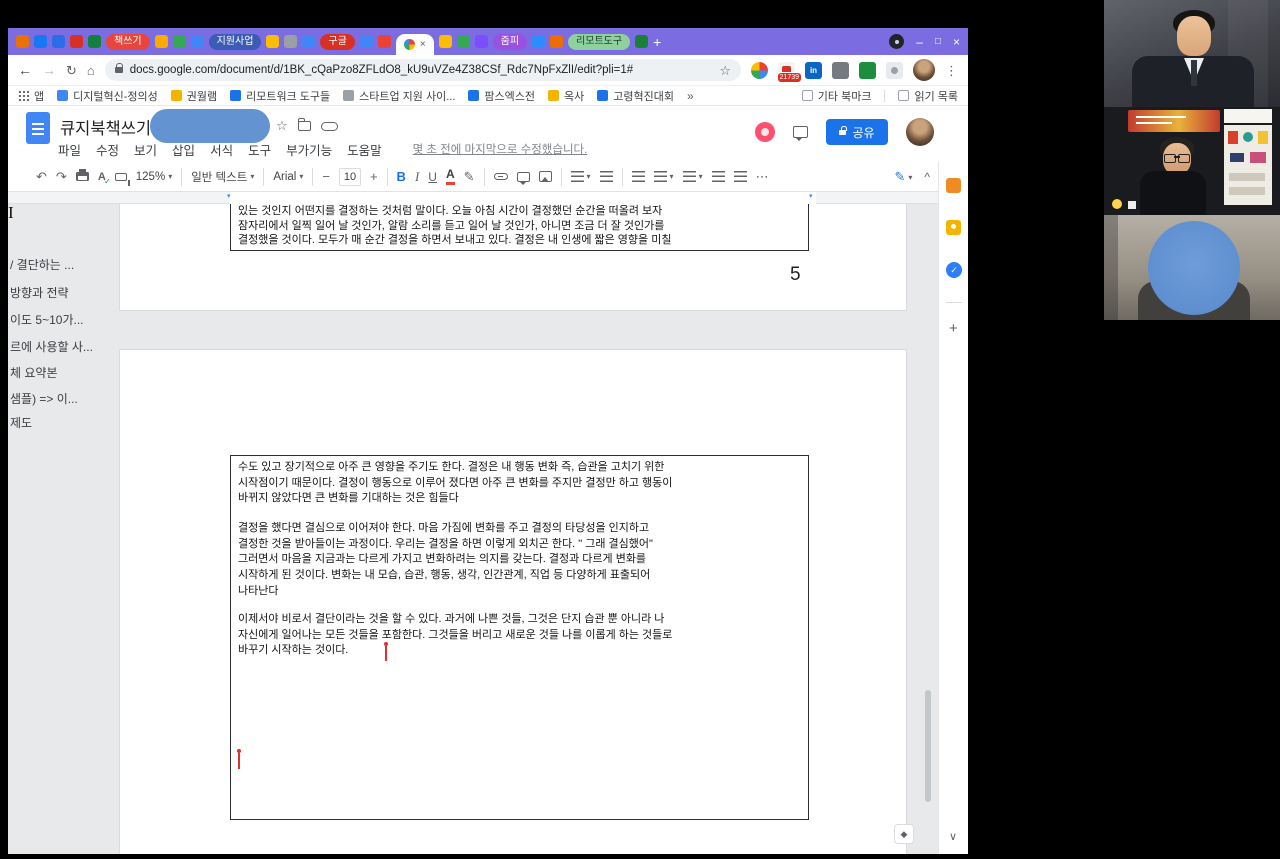 Image resolution: width=1280 pixels, height=859 pixels. Describe the element at coordinates (800, 133) in the screenshot. I see `comment-history-icon` at that location.